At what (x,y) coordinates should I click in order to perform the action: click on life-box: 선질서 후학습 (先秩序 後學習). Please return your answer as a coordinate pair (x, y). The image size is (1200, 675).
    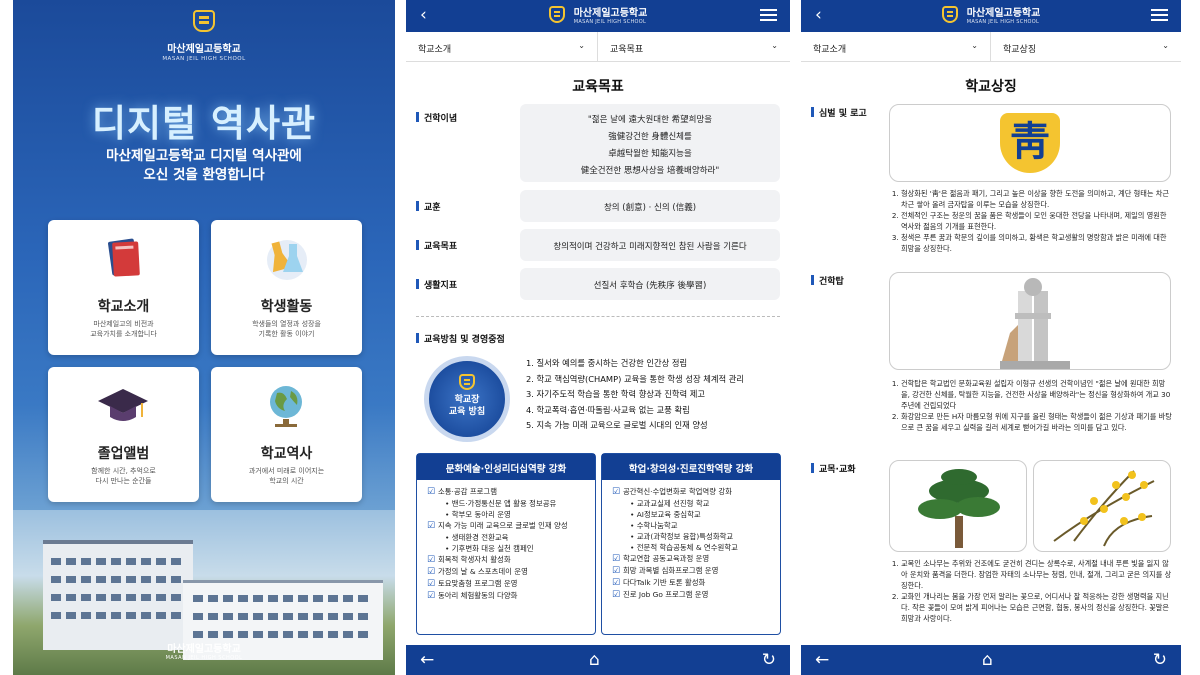
    Looking at the image, I should click on (650, 284).